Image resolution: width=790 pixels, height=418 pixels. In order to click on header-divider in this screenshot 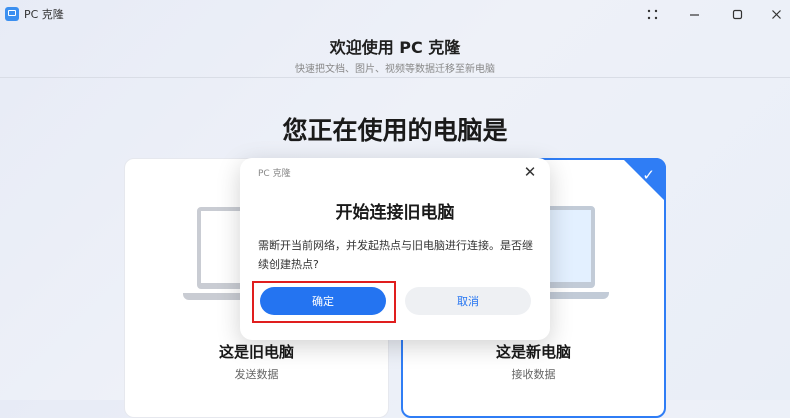, I will do `click(395, 77)`.